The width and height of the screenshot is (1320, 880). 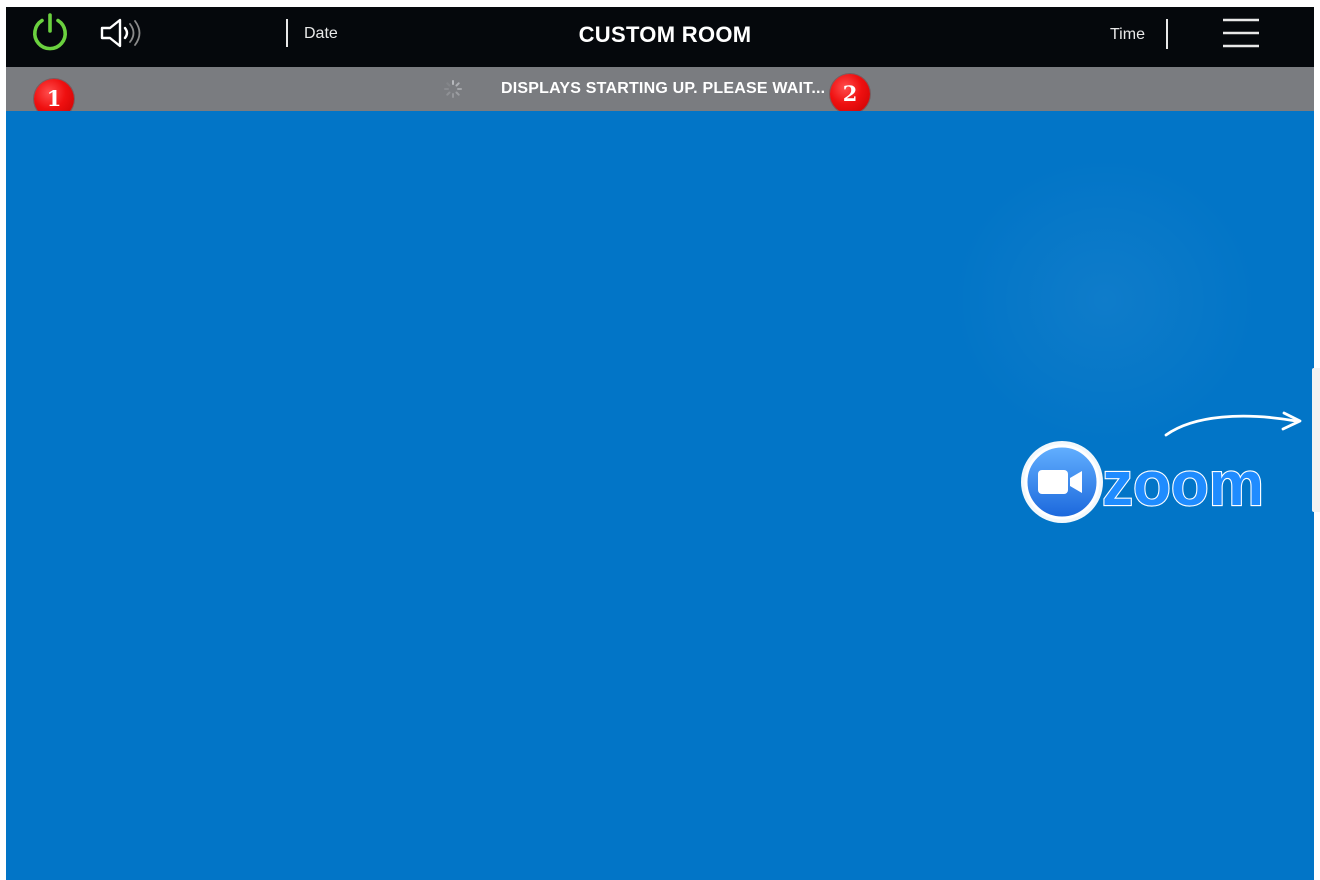 What do you see at coordinates (120, 33) in the screenshot?
I see `volume-icon` at bounding box center [120, 33].